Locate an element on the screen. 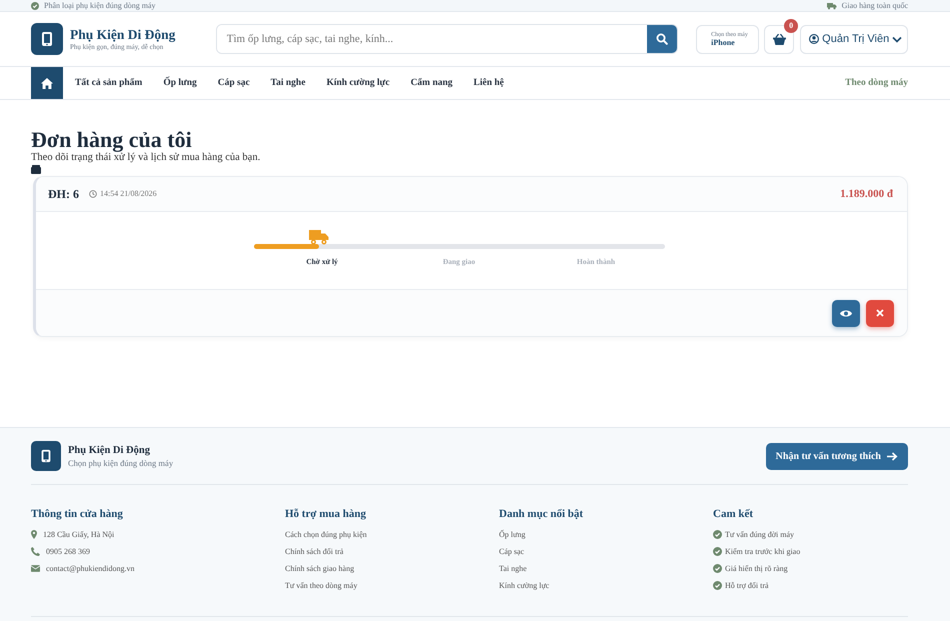 The width and height of the screenshot is (950, 621). contact-text: 128 Cầu Giấy, Hà Nội is located at coordinates (78, 534).